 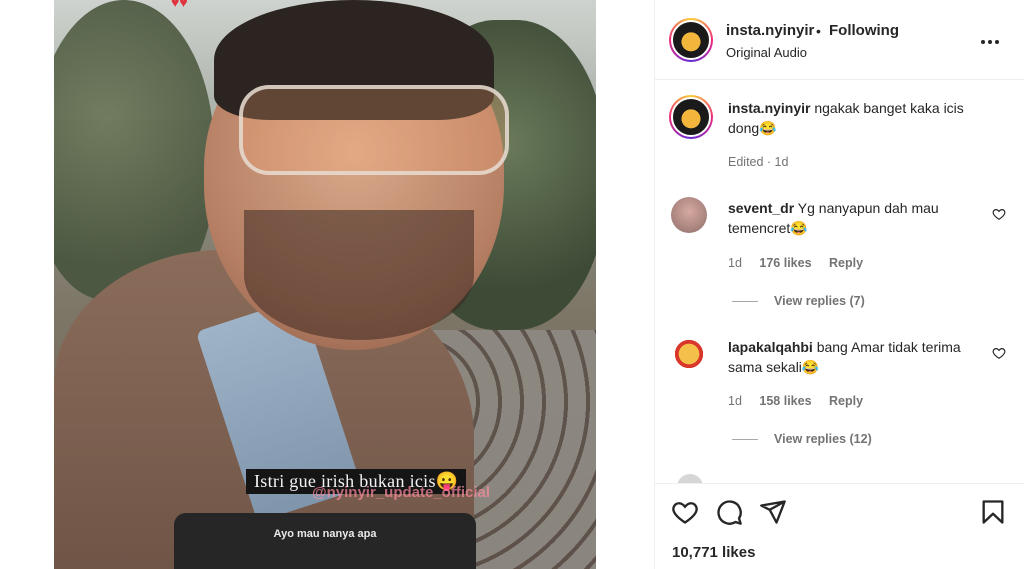 I want to click on share-icon, so click(x=773, y=512).